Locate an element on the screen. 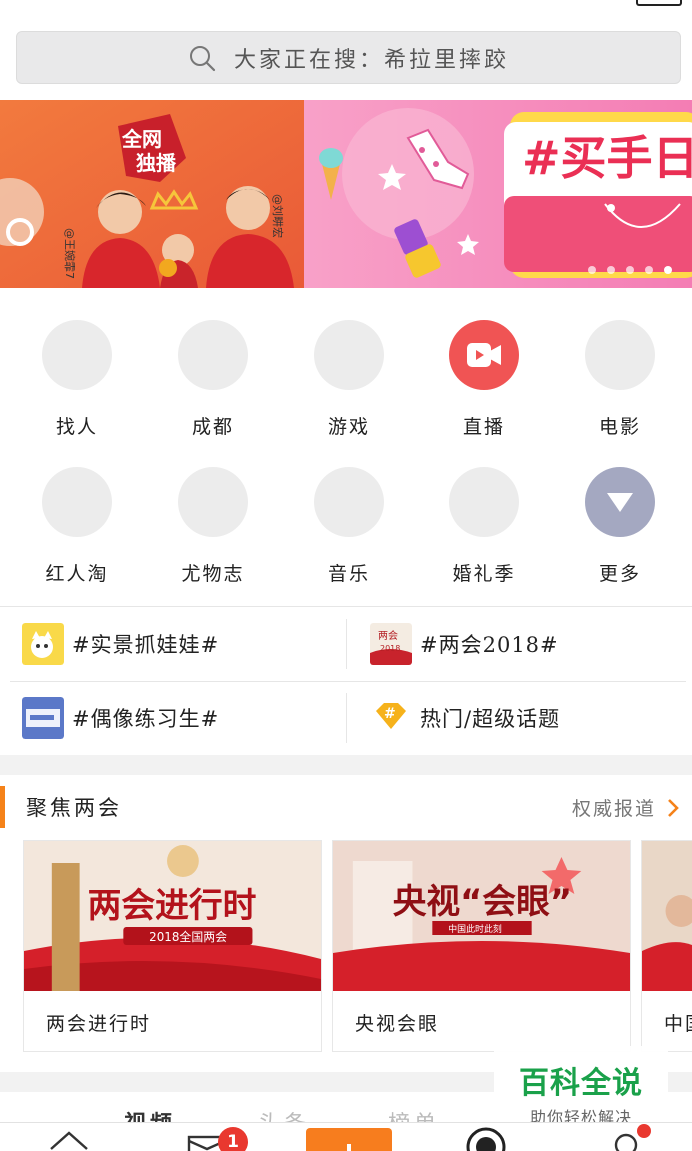  grid-label: 红人淘 is located at coordinates (77, 574).